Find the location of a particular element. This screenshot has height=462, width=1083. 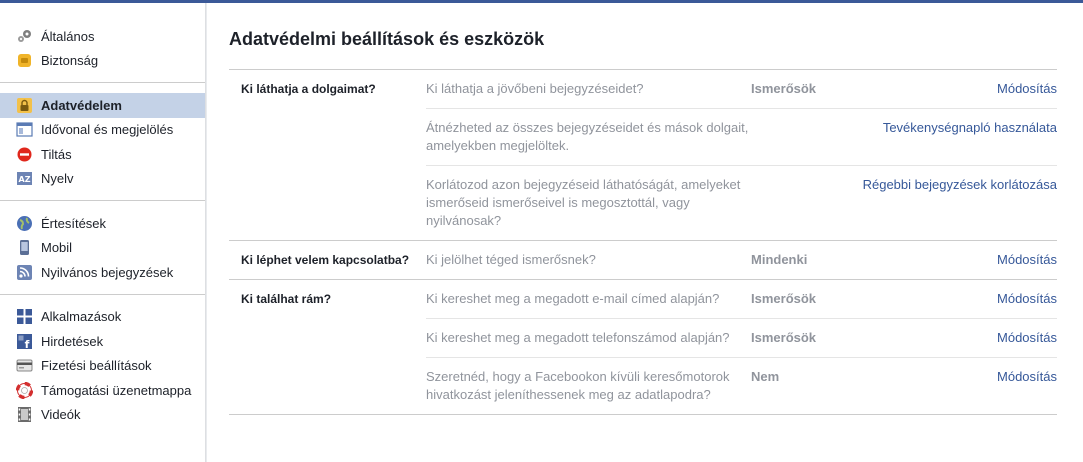

mobile-icon is located at coordinates (24, 247).